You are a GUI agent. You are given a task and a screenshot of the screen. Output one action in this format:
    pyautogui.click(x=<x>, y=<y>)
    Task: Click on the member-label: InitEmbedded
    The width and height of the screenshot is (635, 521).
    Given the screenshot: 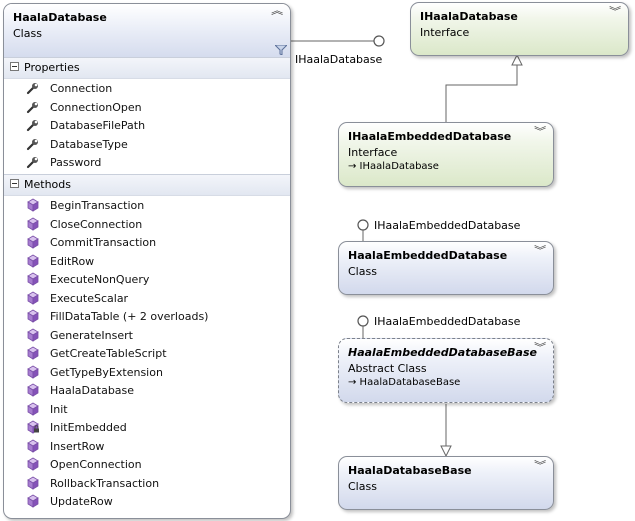 What is the action you would take?
    pyautogui.click(x=88, y=427)
    